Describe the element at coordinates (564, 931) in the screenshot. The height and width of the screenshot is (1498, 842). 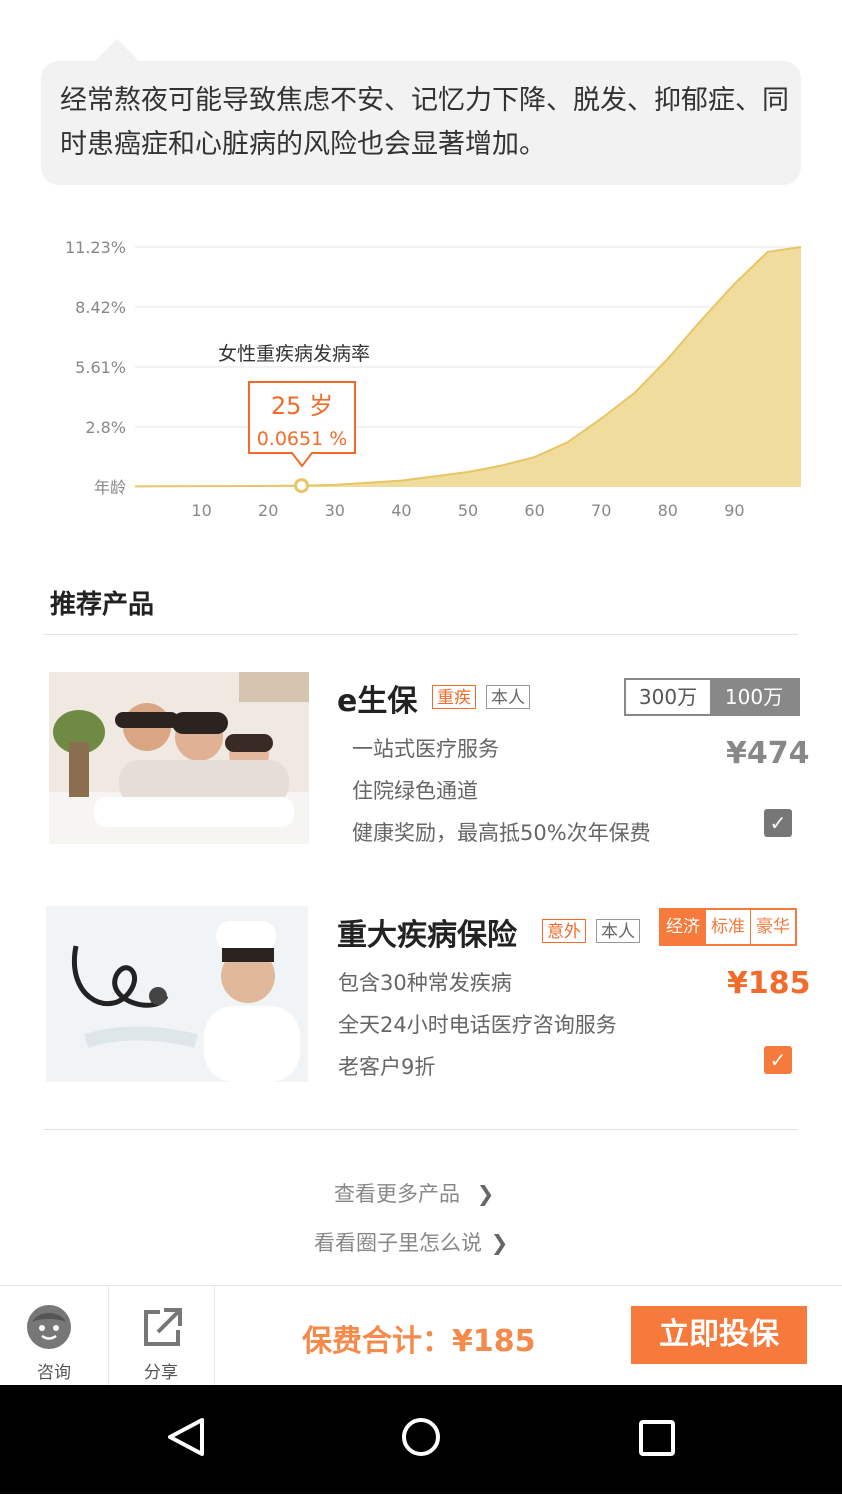
I see `product-tag-accident: 意外` at that location.